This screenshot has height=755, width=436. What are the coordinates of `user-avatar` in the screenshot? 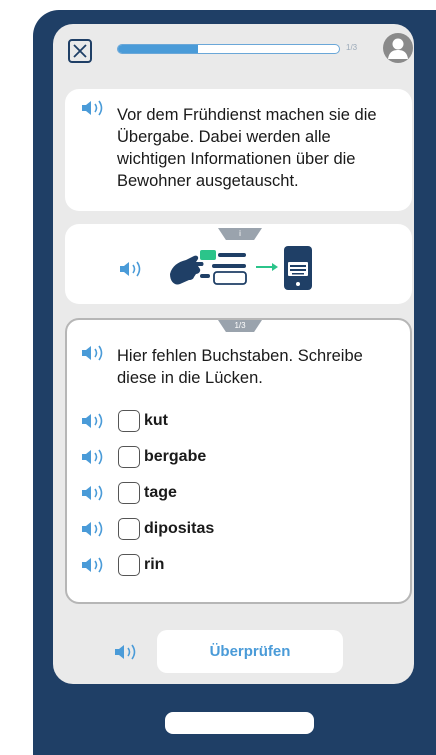 It's located at (398, 48).